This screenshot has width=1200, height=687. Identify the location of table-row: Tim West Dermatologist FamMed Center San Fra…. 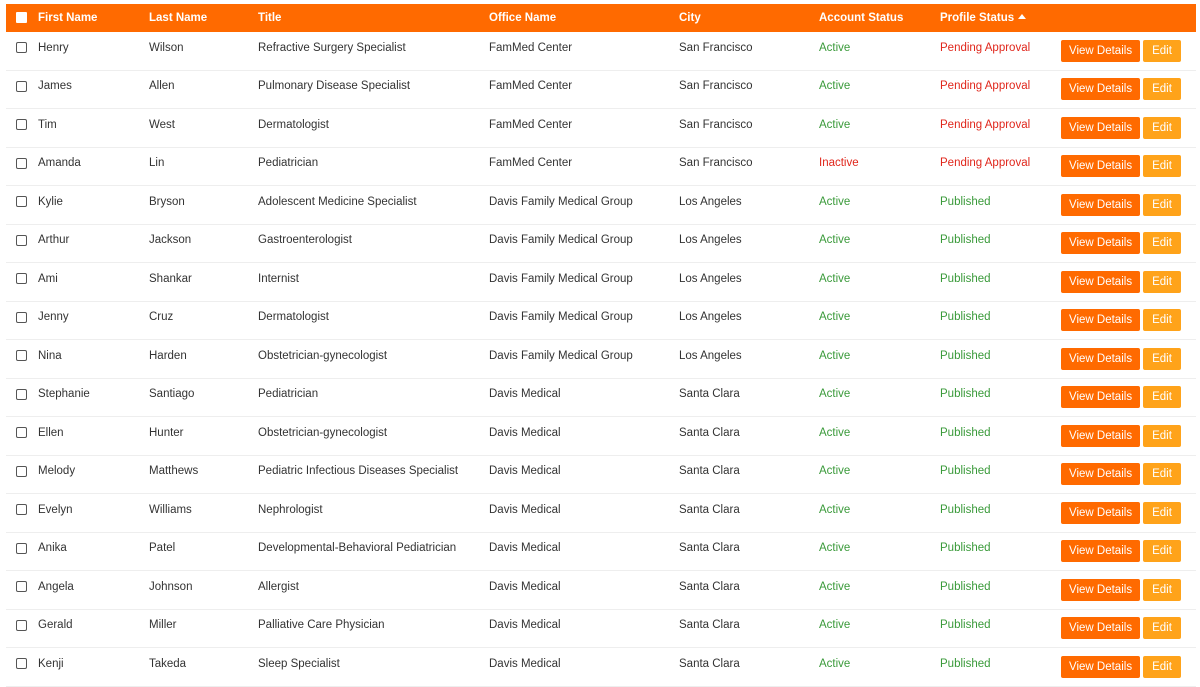
(601, 128).